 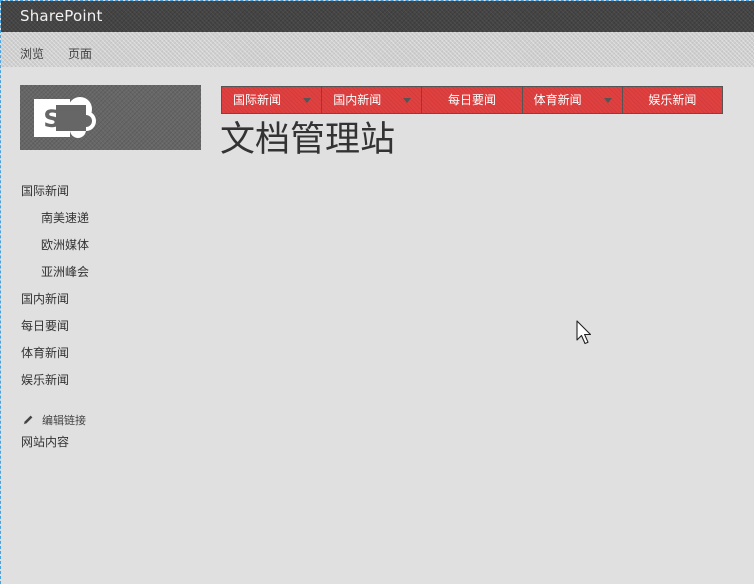 I want to click on sharepoint-logo-icon: S, so click(x=65, y=117).